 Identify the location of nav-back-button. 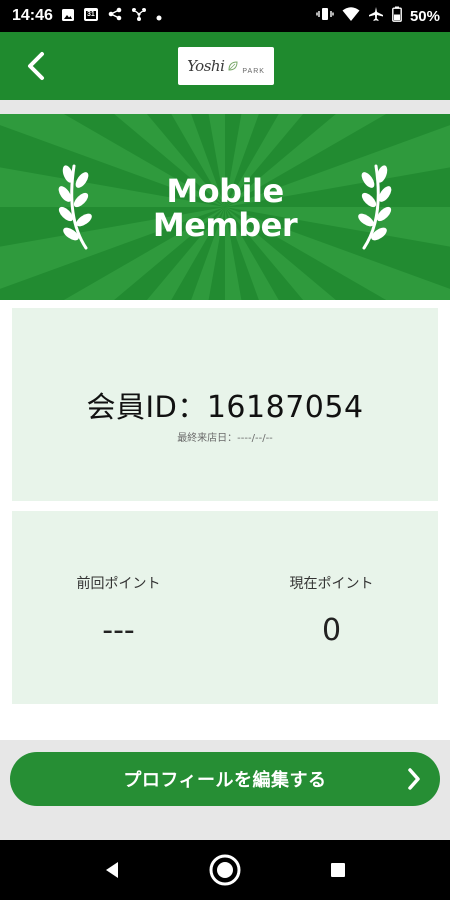
(112, 870).